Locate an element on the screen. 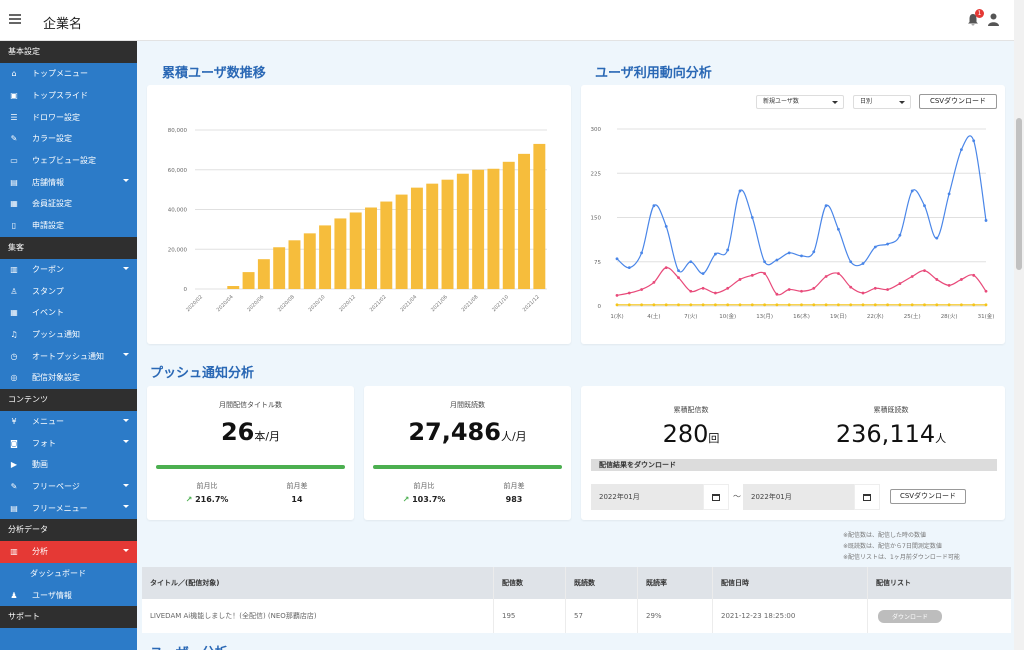  sidebar-item: ▭ ウェブビュー設定 is located at coordinates (68, 161).